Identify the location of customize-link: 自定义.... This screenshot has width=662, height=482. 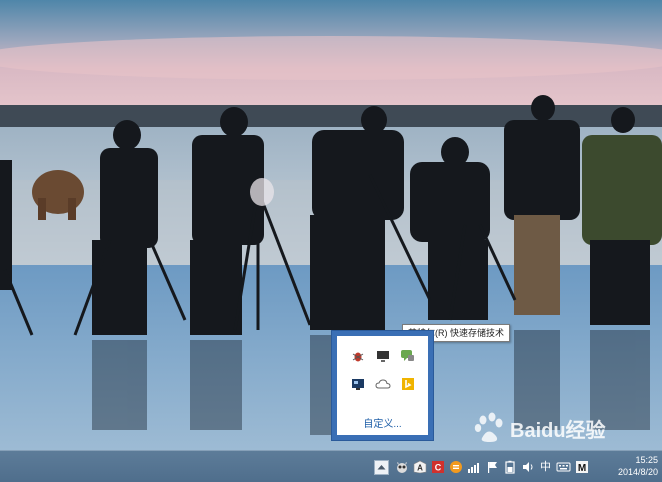
(382, 422).